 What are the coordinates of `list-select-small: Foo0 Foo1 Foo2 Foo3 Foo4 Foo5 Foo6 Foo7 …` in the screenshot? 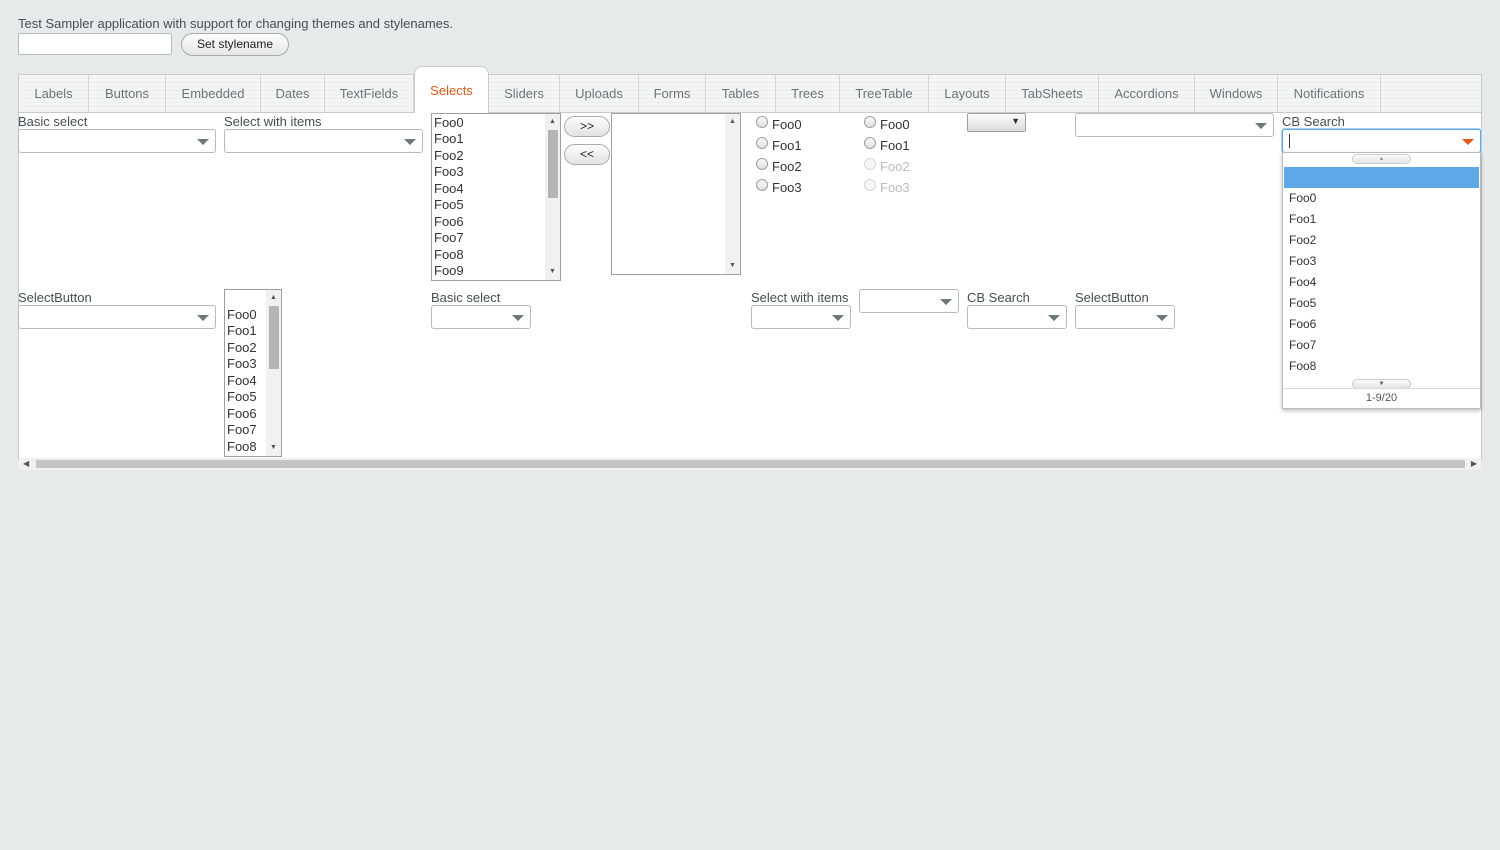 It's located at (253, 373).